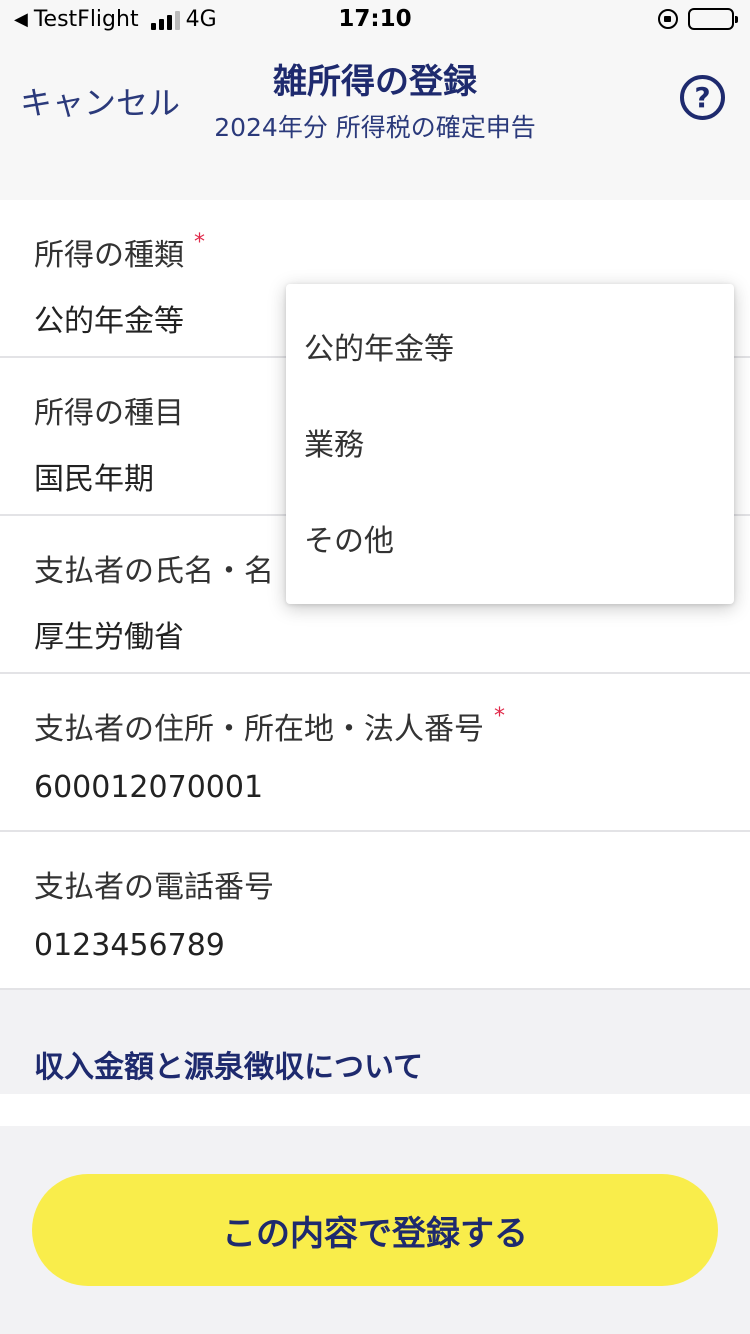  I want to click on status-bar: ◀ TestFlight 4G 17:10, so click(375, 20).